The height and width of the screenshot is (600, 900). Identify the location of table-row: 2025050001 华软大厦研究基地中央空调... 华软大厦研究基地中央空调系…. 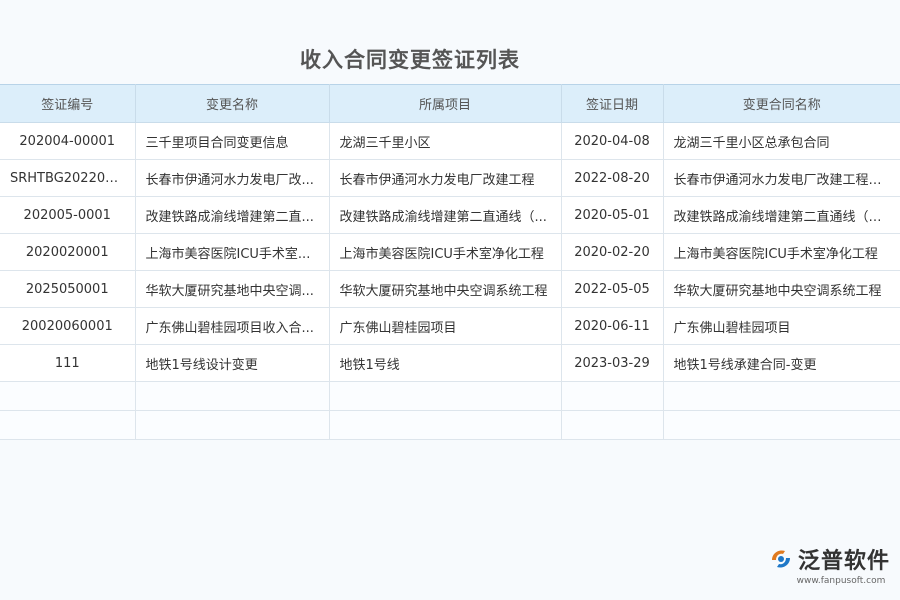
(450, 289).